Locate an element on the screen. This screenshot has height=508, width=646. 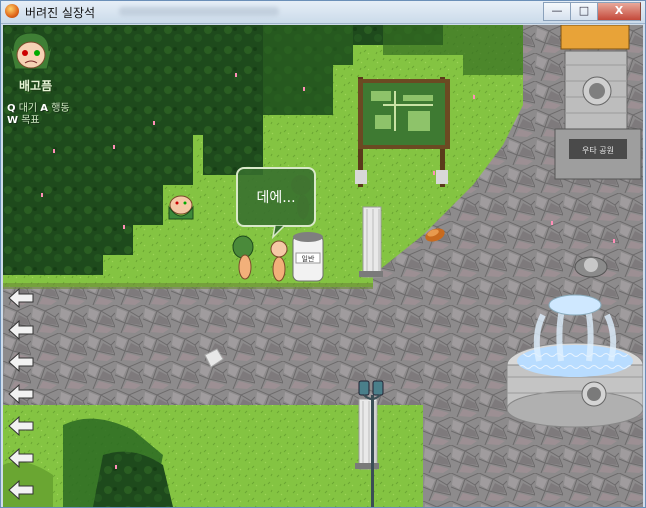
window-title: 버려진 실장석 is located at coordinates (60, 13).